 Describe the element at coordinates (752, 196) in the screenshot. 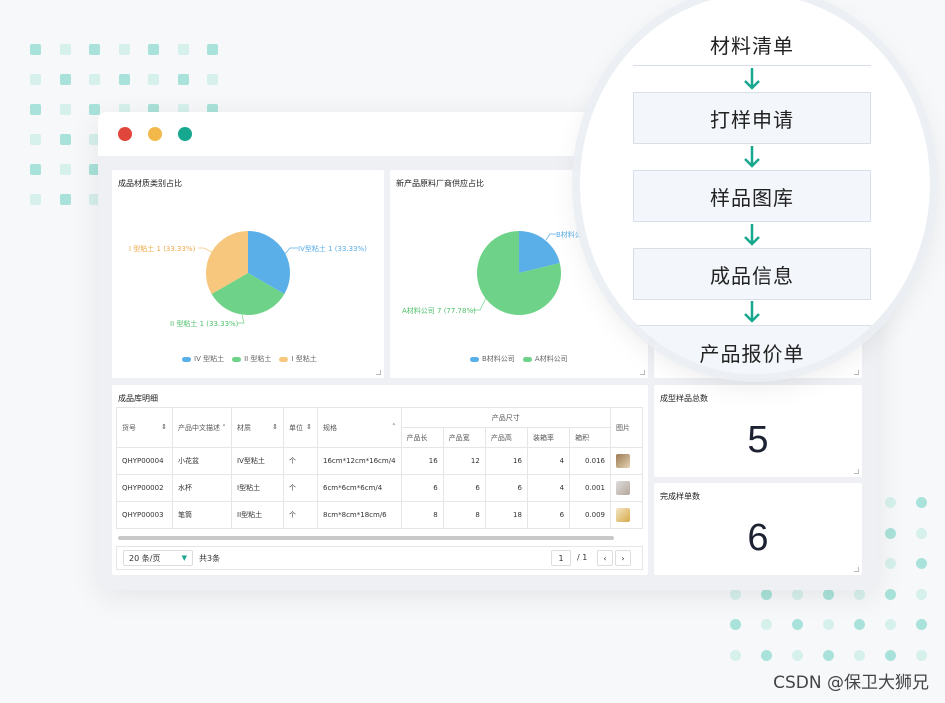

I see `flow-step-3: 样品图库` at that location.